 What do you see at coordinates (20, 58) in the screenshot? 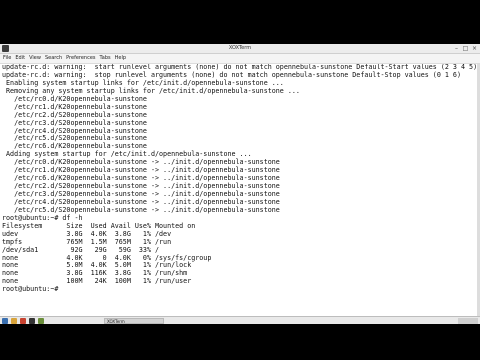
I see `menu-edit: Edit` at bounding box center [20, 58].